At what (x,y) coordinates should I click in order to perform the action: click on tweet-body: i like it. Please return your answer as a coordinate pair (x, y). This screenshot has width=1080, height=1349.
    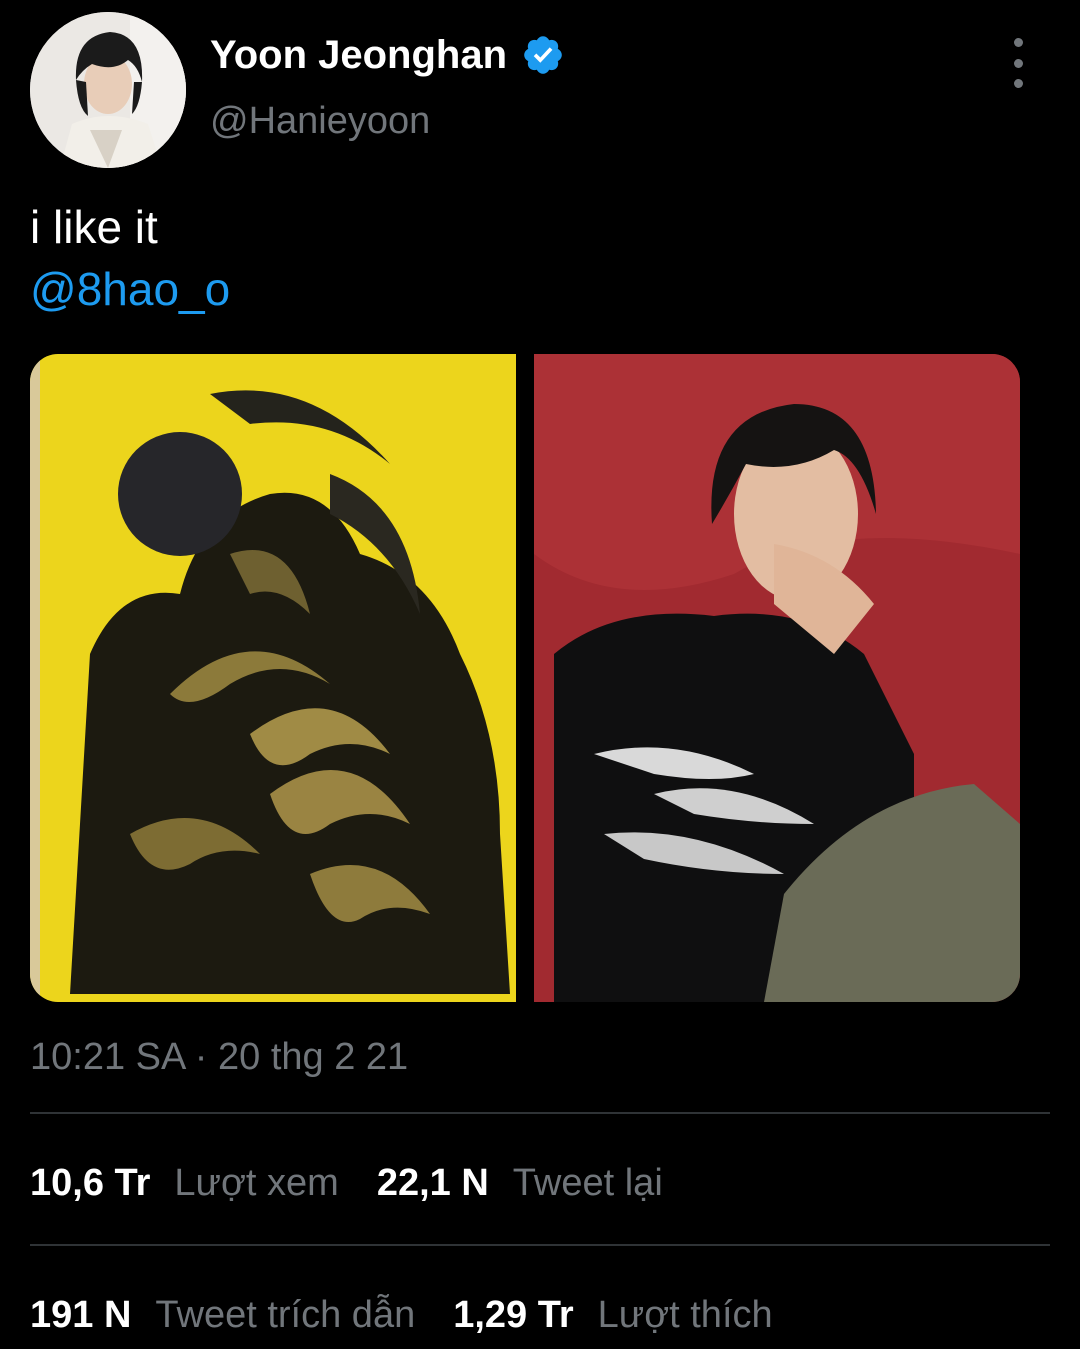
    Looking at the image, I should click on (94, 227).